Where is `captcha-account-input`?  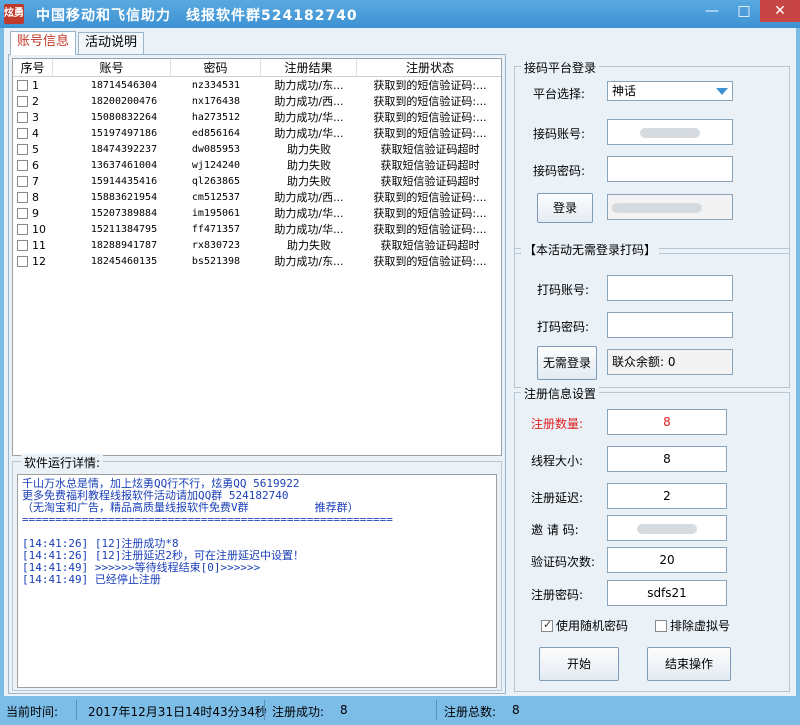
captcha-account-input is located at coordinates (670, 288).